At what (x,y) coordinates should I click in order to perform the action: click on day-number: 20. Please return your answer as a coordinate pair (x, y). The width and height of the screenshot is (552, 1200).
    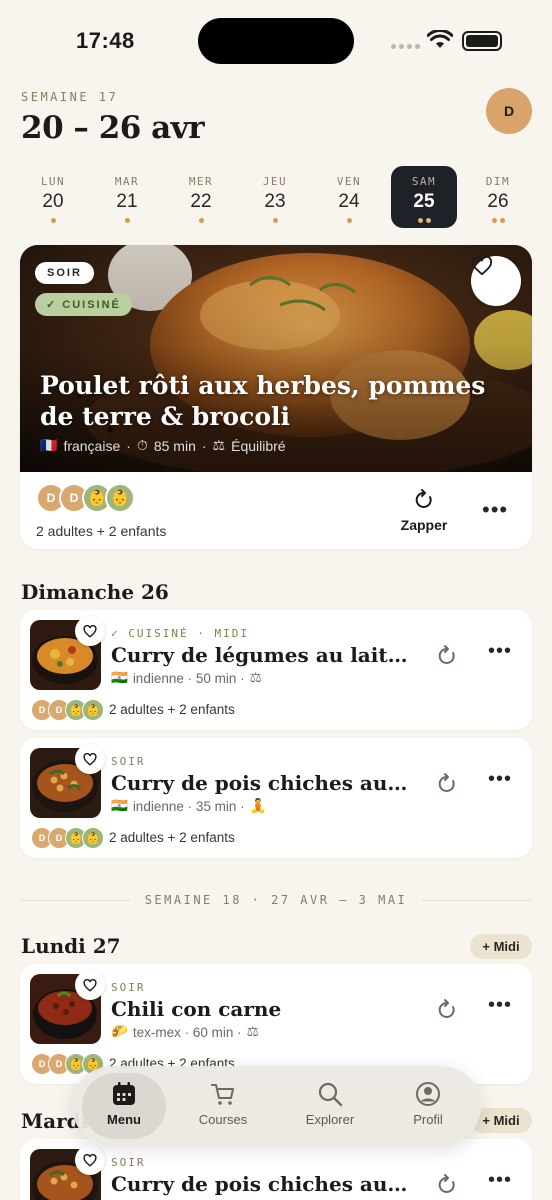
    Looking at the image, I should click on (53, 201).